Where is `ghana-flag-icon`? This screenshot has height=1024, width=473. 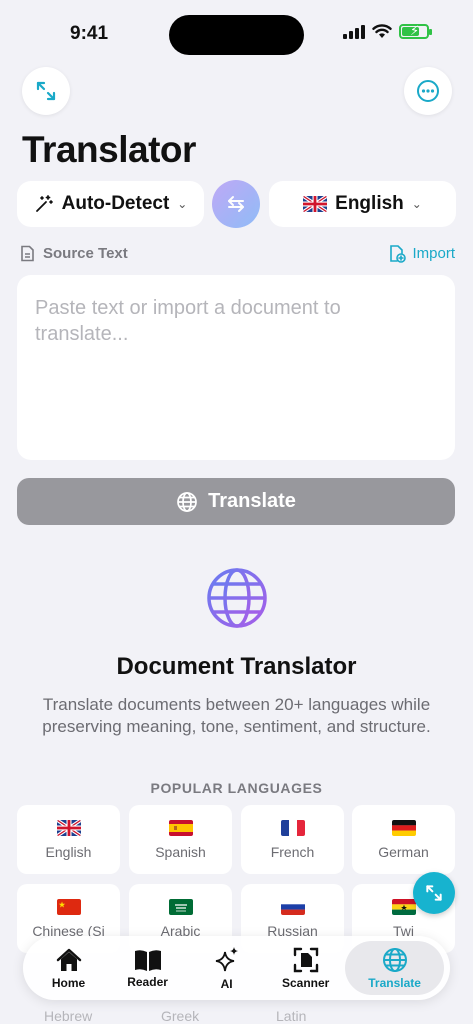 ghana-flag-icon is located at coordinates (403, 907).